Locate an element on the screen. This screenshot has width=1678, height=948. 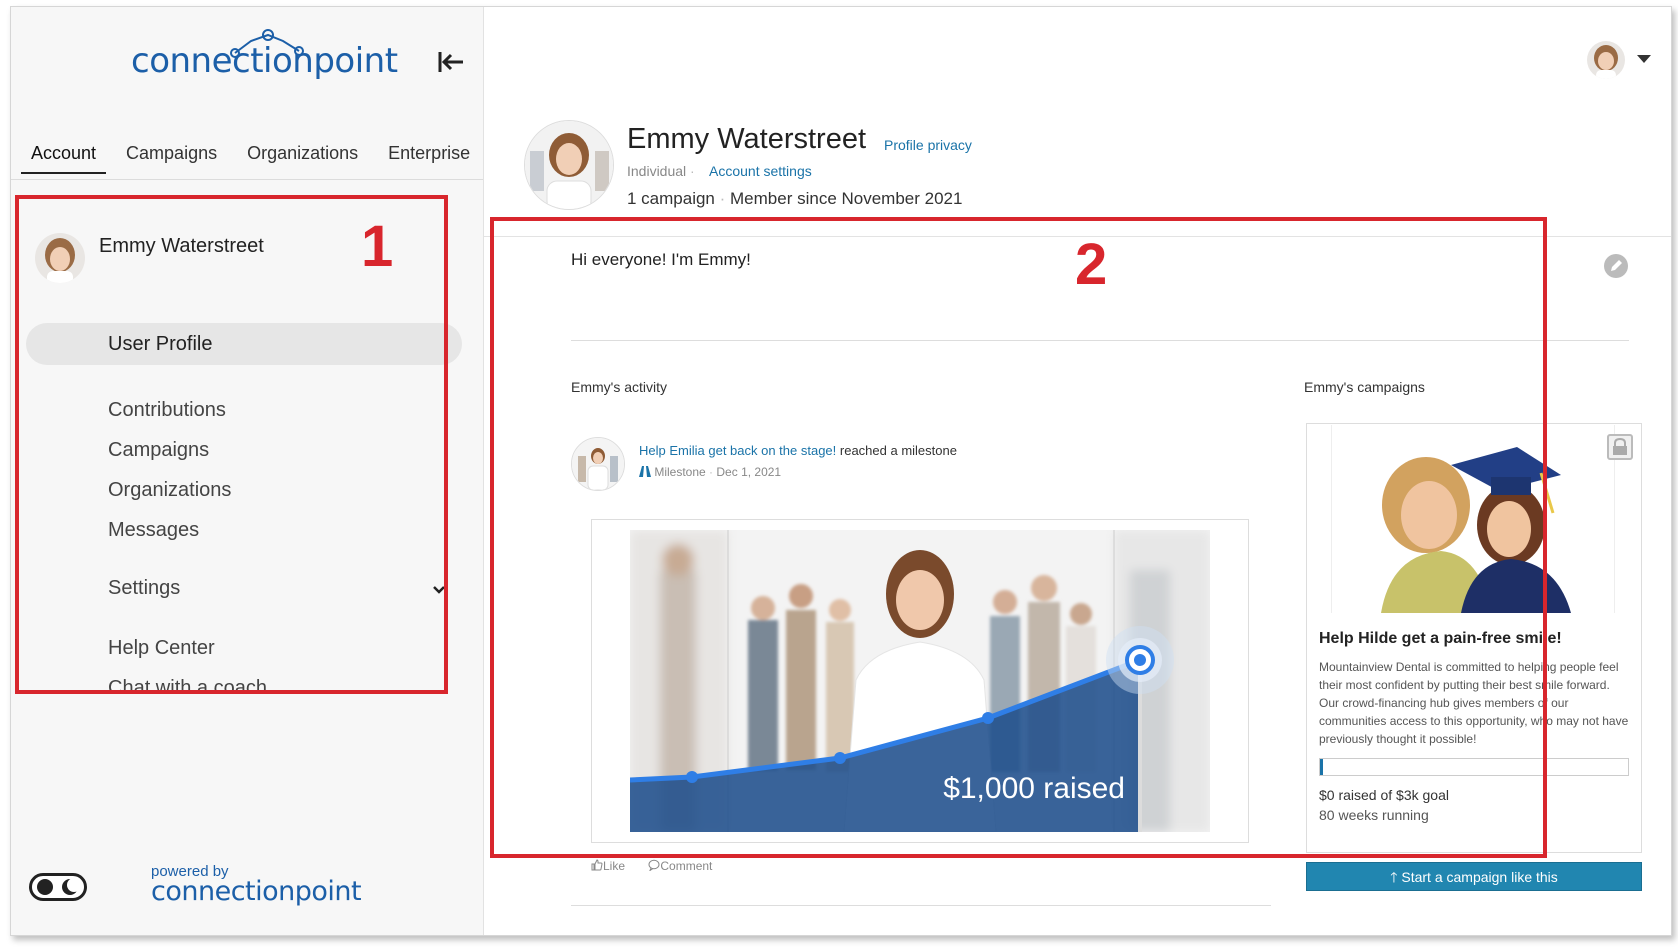
start-campaign-button: 🡑 Start a campaign like this is located at coordinates (1474, 876).